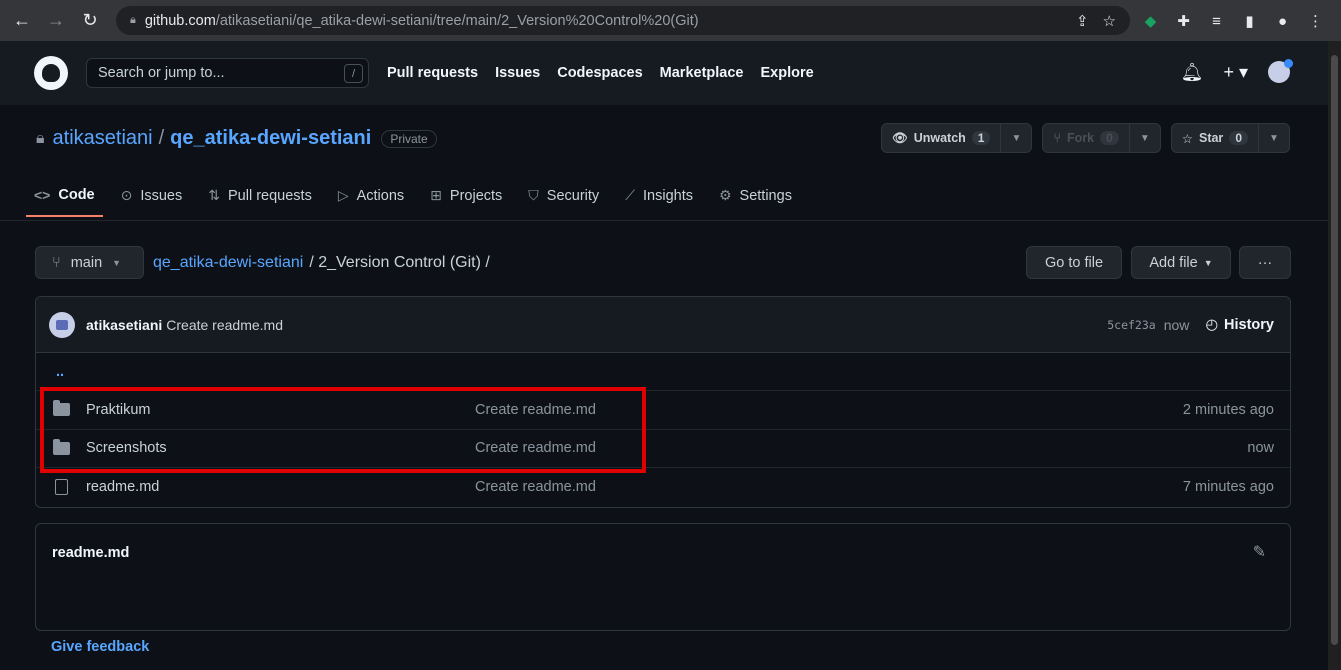 The width and height of the screenshot is (1341, 670). What do you see at coordinates (1208, 262) in the screenshot?
I see `chevron-down-icon: ▼` at bounding box center [1208, 262].